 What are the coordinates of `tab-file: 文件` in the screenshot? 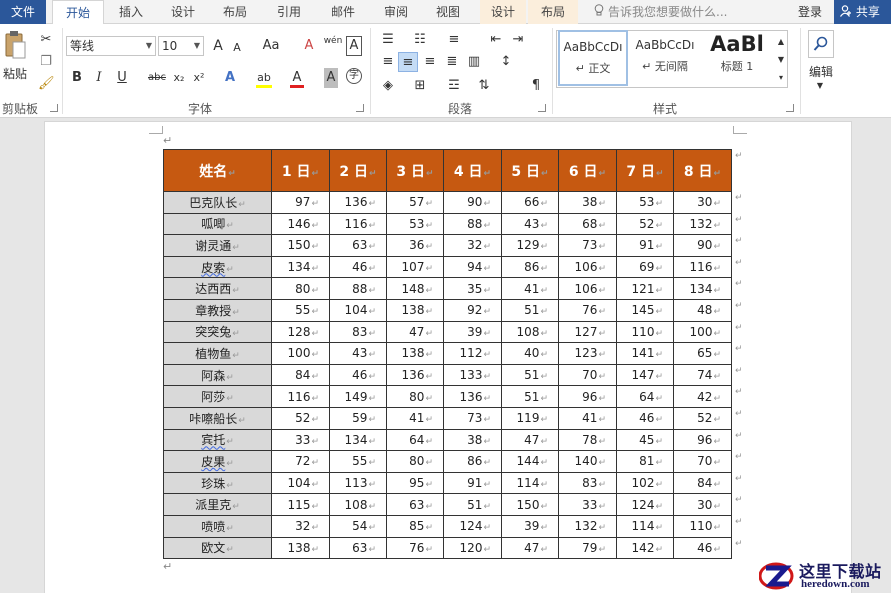 It's located at (23, 12).